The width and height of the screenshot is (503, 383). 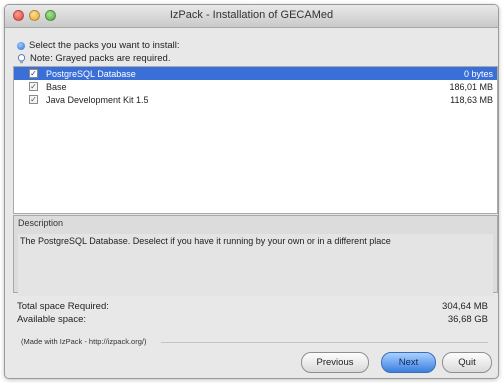 What do you see at coordinates (252, 306) in the screenshot?
I see `required-space: Total space Required: 304,64 MB` at bounding box center [252, 306].